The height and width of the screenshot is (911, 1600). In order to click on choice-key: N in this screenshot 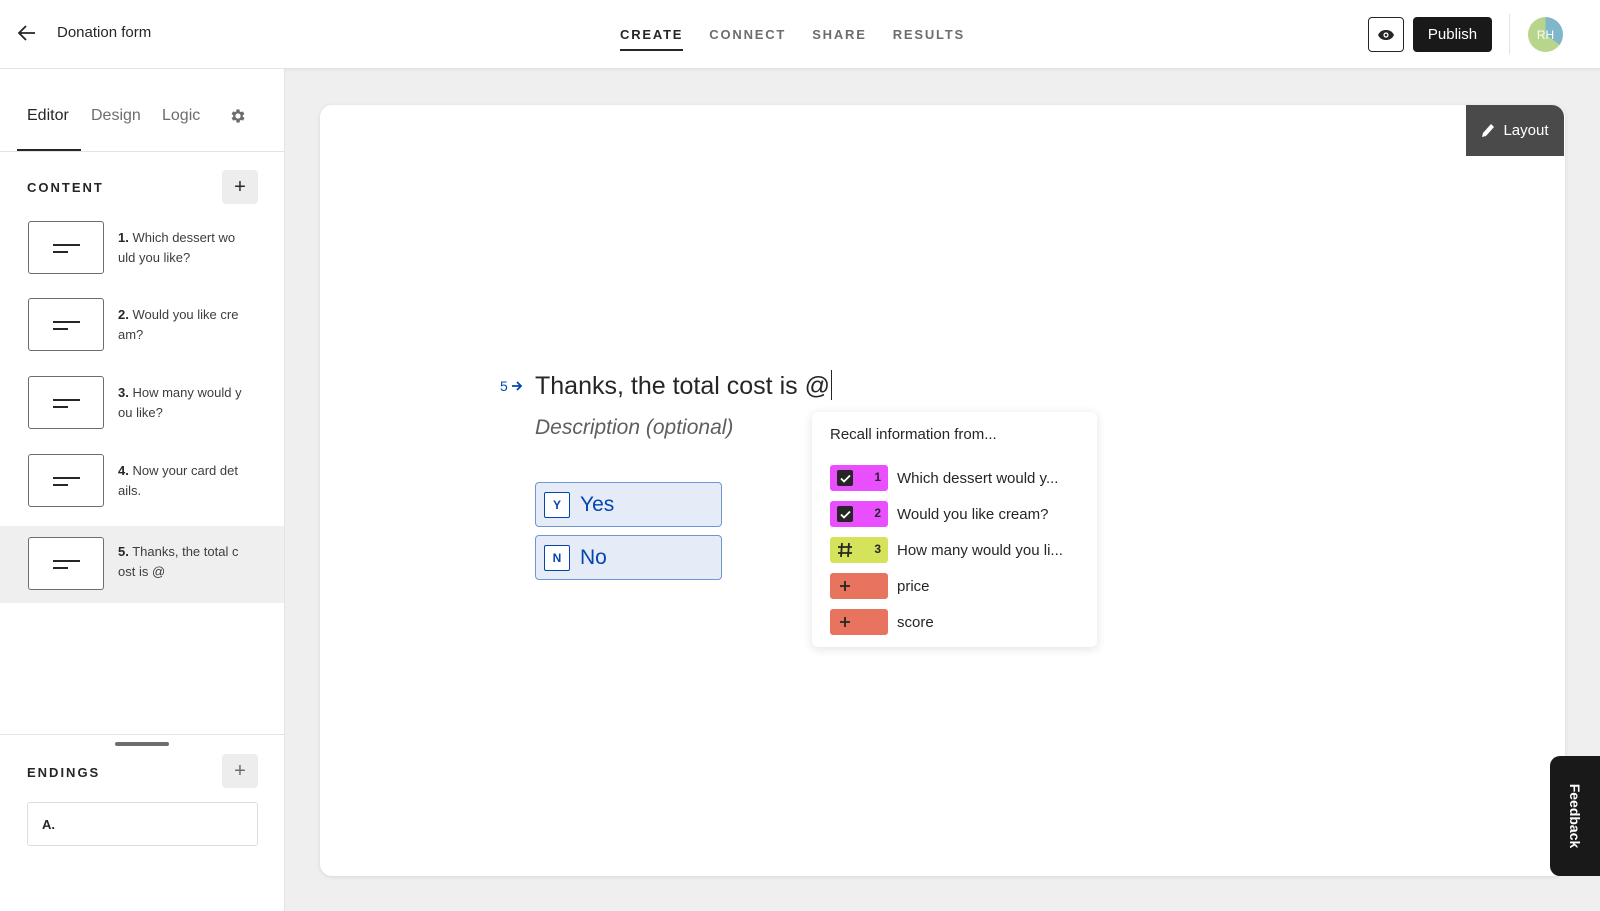, I will do `click(557, 557)`.